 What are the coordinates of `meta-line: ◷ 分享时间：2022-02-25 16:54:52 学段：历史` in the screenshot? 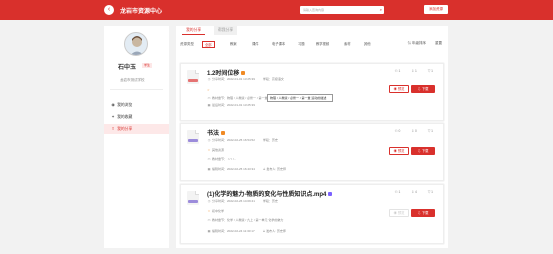 It's located at (242, 140).